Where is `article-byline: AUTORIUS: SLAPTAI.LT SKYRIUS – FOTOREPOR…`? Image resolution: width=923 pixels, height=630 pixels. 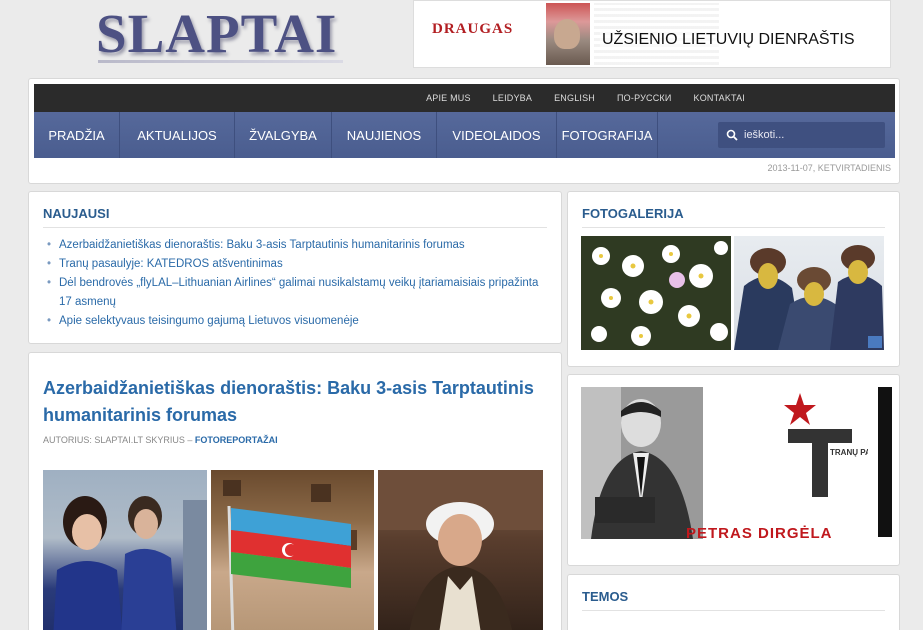 article-byline: AUTORIUS: SLAPTAI.LT SKYRIUS – FOTOREPOR… is located at coordinates (295, 440).